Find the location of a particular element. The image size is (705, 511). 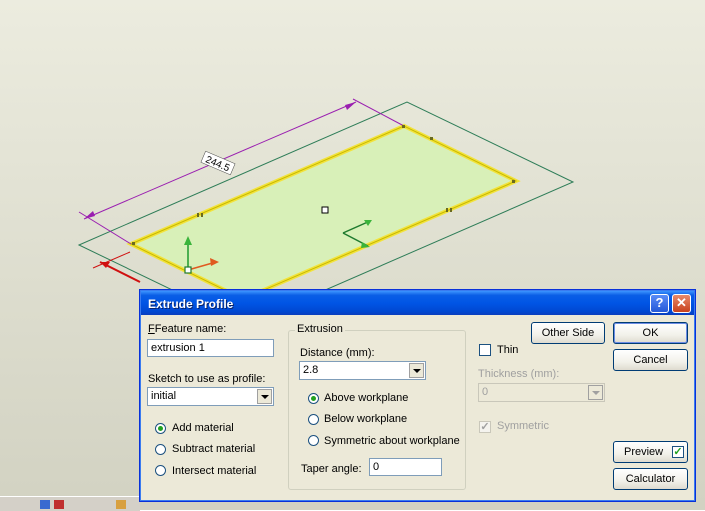

distance-select-value: 2.8 is located at coordinates (311, 370).